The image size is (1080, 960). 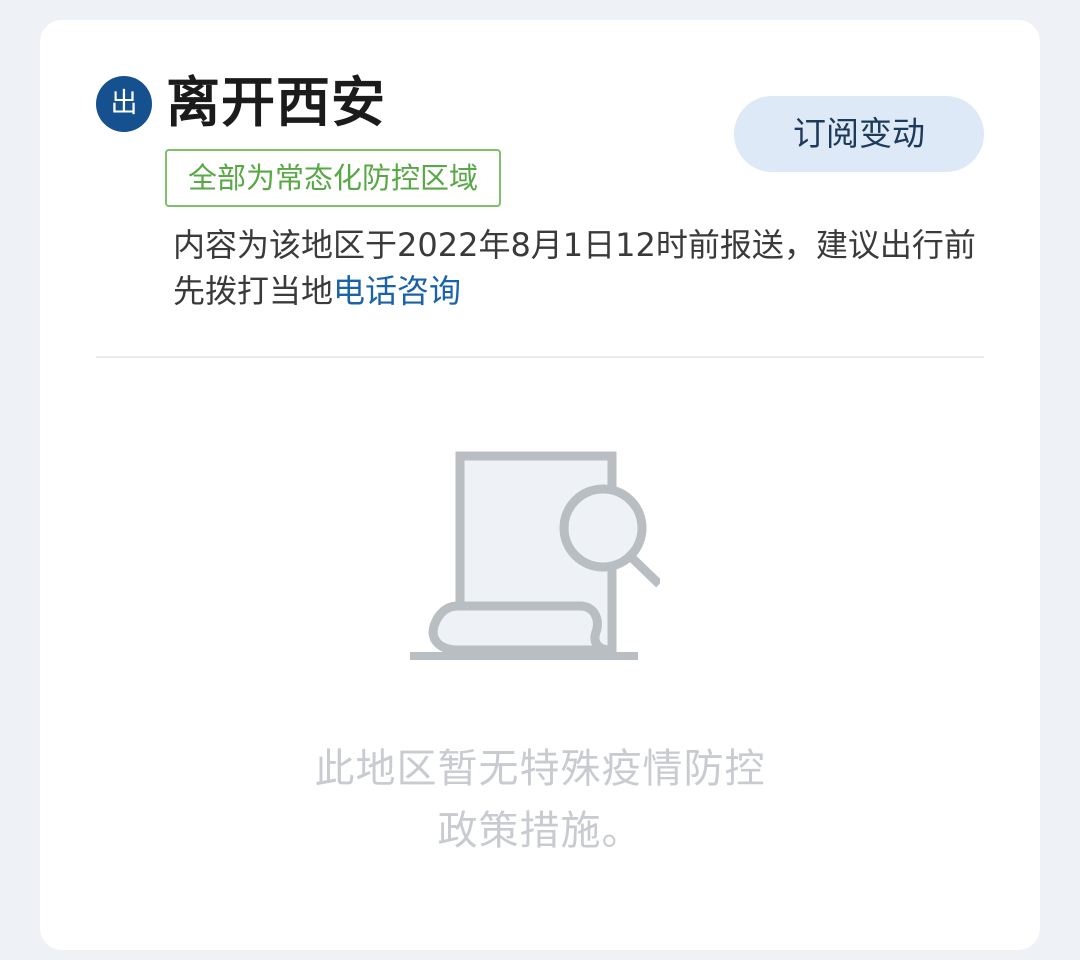 I want to click on document-search-icon, so click(x=535, y=555).